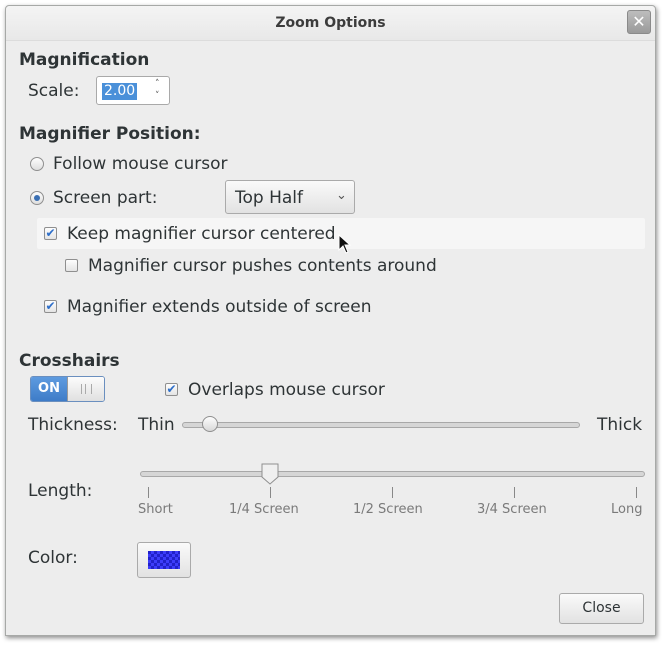  What do you see at coordinates (37, 164) in the screenshot?
I see `follow-mouse-radio` at bounding box center [37, 164].